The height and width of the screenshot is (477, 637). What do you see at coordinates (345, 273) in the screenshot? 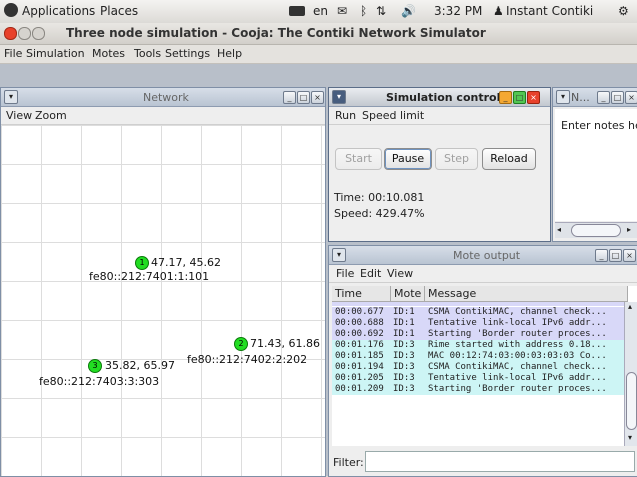
I see `output-menu-file: File` at bounding box center [345, 273].